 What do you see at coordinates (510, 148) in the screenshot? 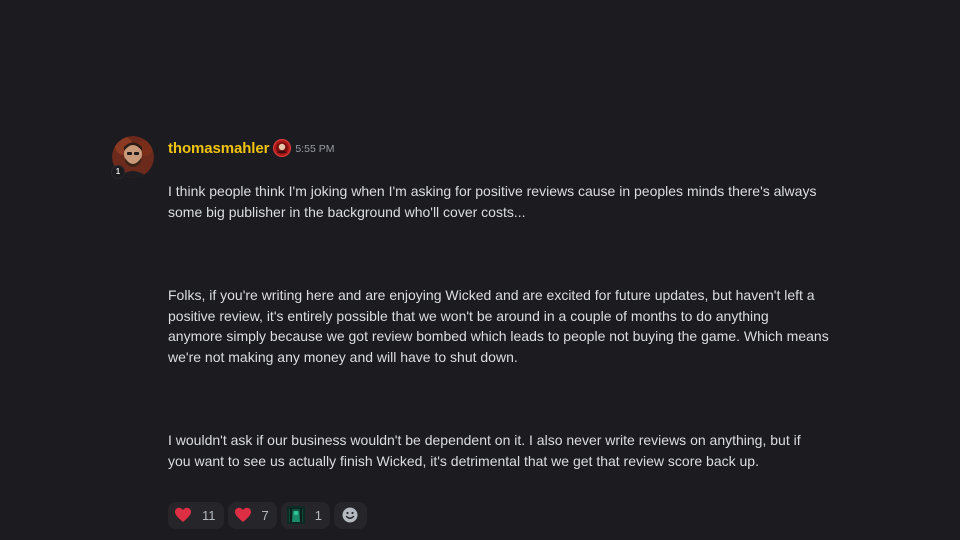
I see `message-header: thomasmahler 5:55 PM` at bounding box center [510, 148].